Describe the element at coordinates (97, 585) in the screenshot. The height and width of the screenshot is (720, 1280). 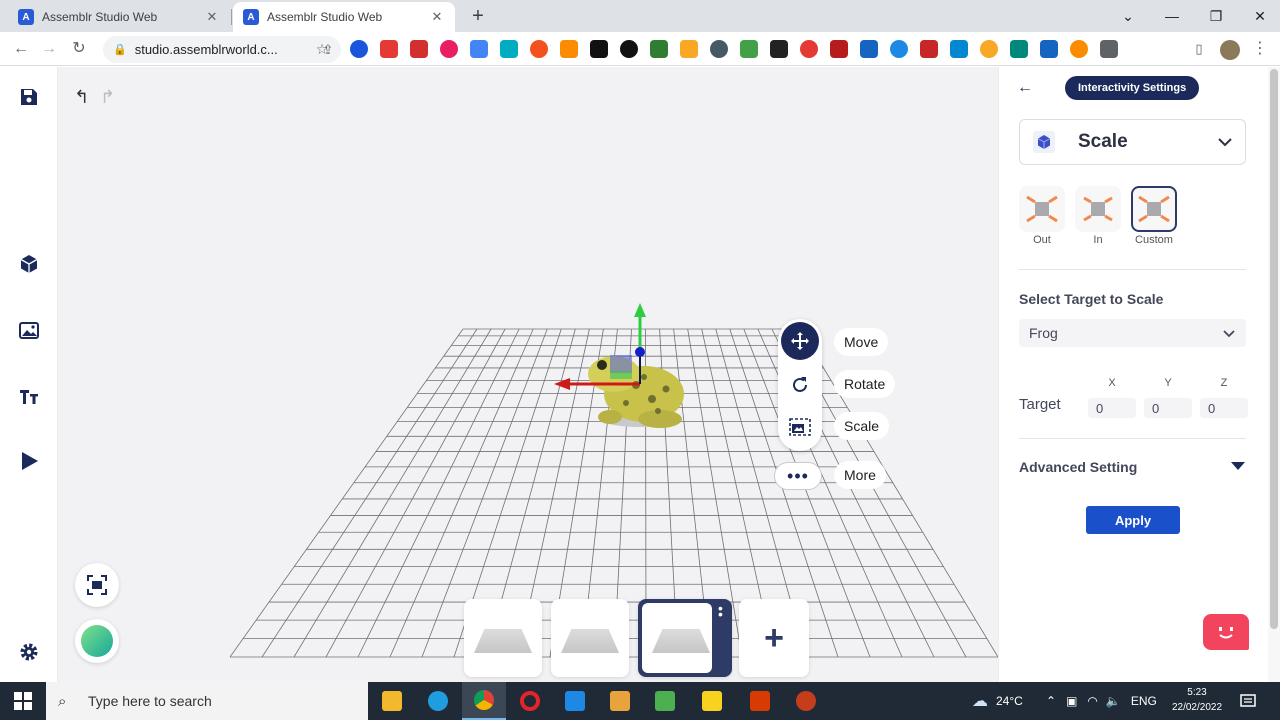
I see `fit-view-button` at that location.